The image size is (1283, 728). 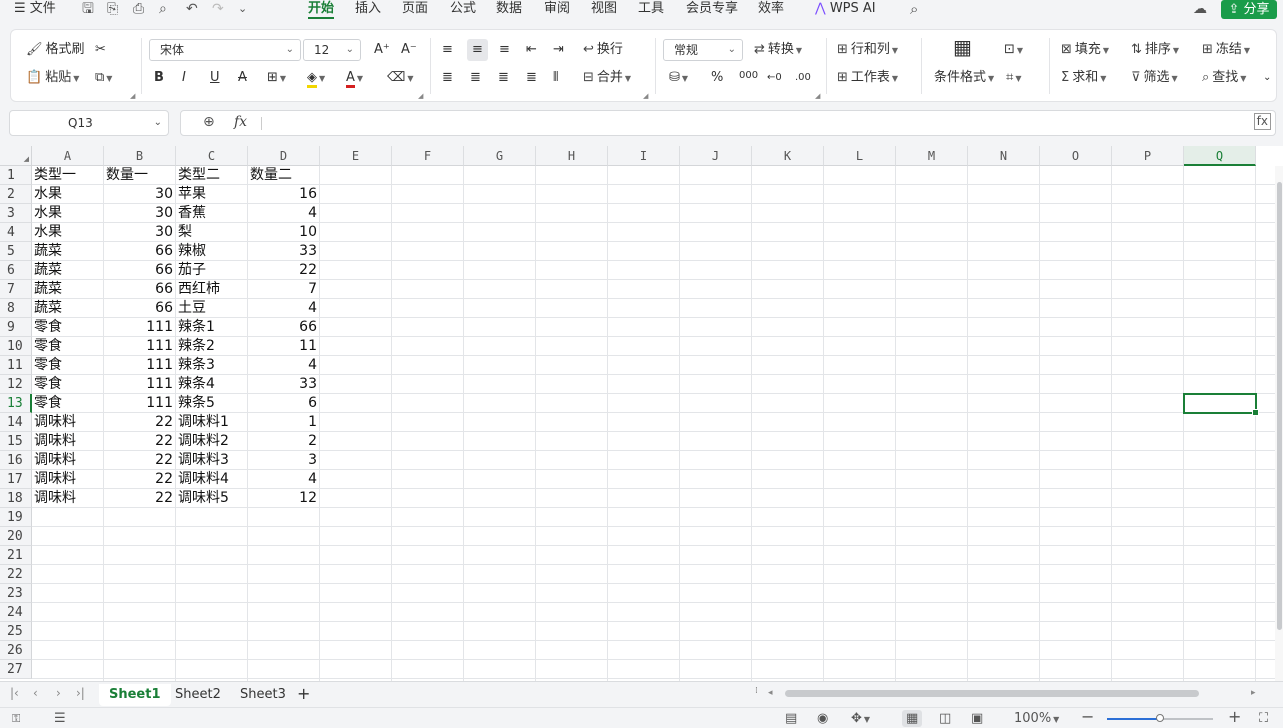 I want to click on row-header: 27, so click(x=16, y=669).